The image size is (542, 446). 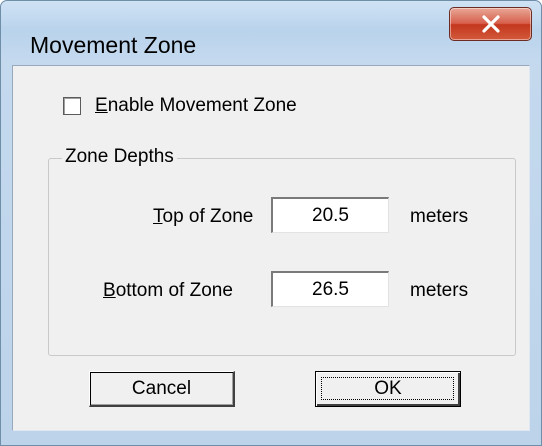 What do you see at coordinates (202, 105) in the screenshot?
I see `checkbox-label-text: nable Movement Zone` at bounding box center [202, 105].